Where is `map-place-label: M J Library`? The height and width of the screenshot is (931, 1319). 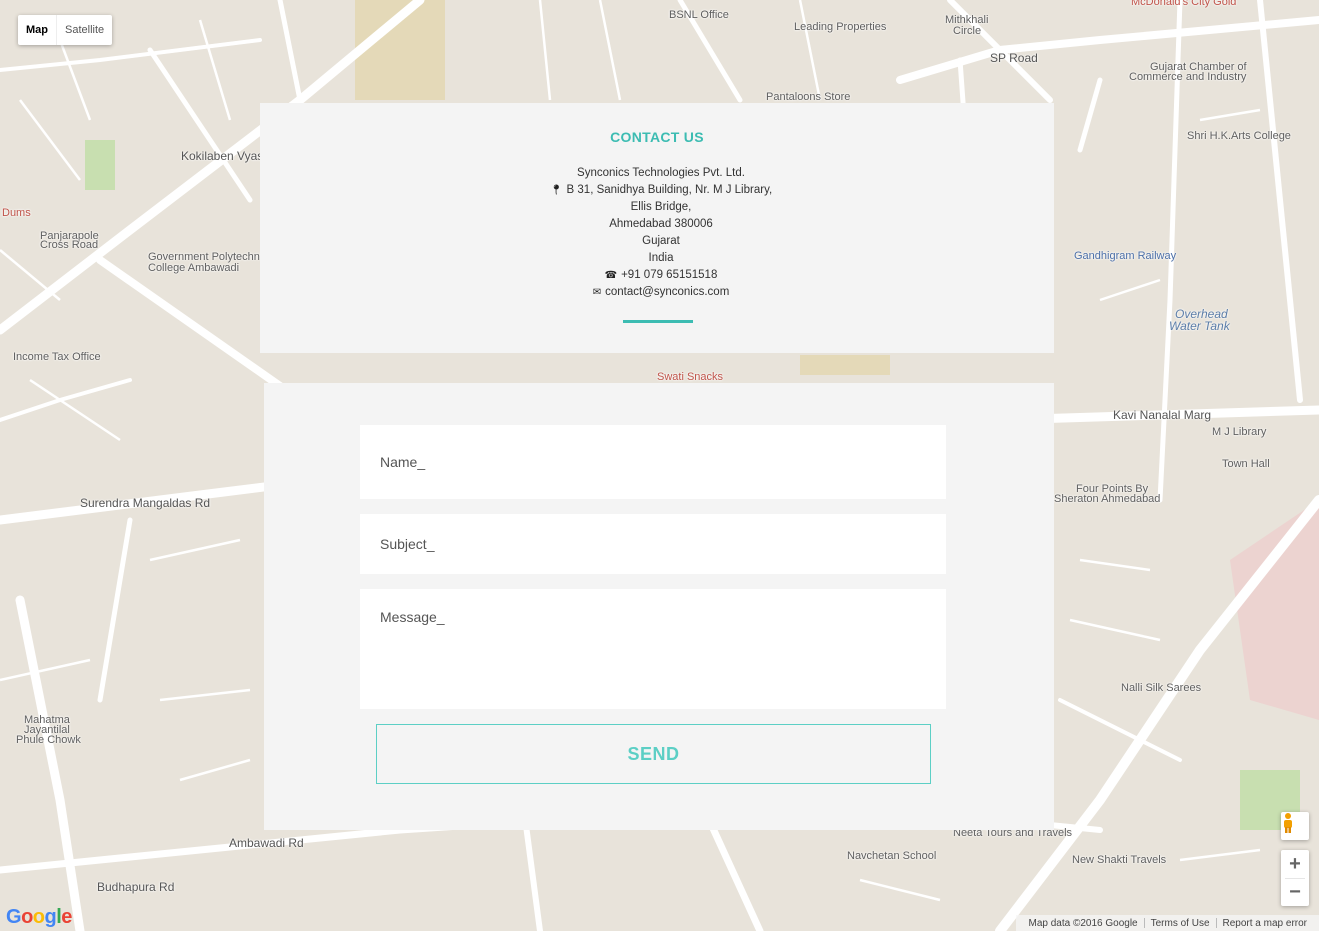 map-place-label: M J Library is located at coordinates (1239, 432).